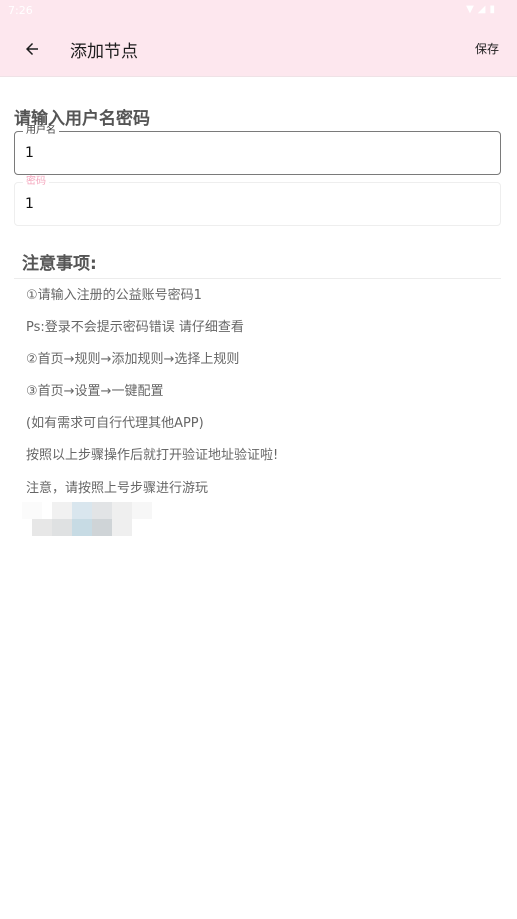 This screenshot has height=919, width=517. What do you see at coordinates (257, 150) in the screenshot?
I see `username-field: 用户名 1` at bounding box center [257, 150].